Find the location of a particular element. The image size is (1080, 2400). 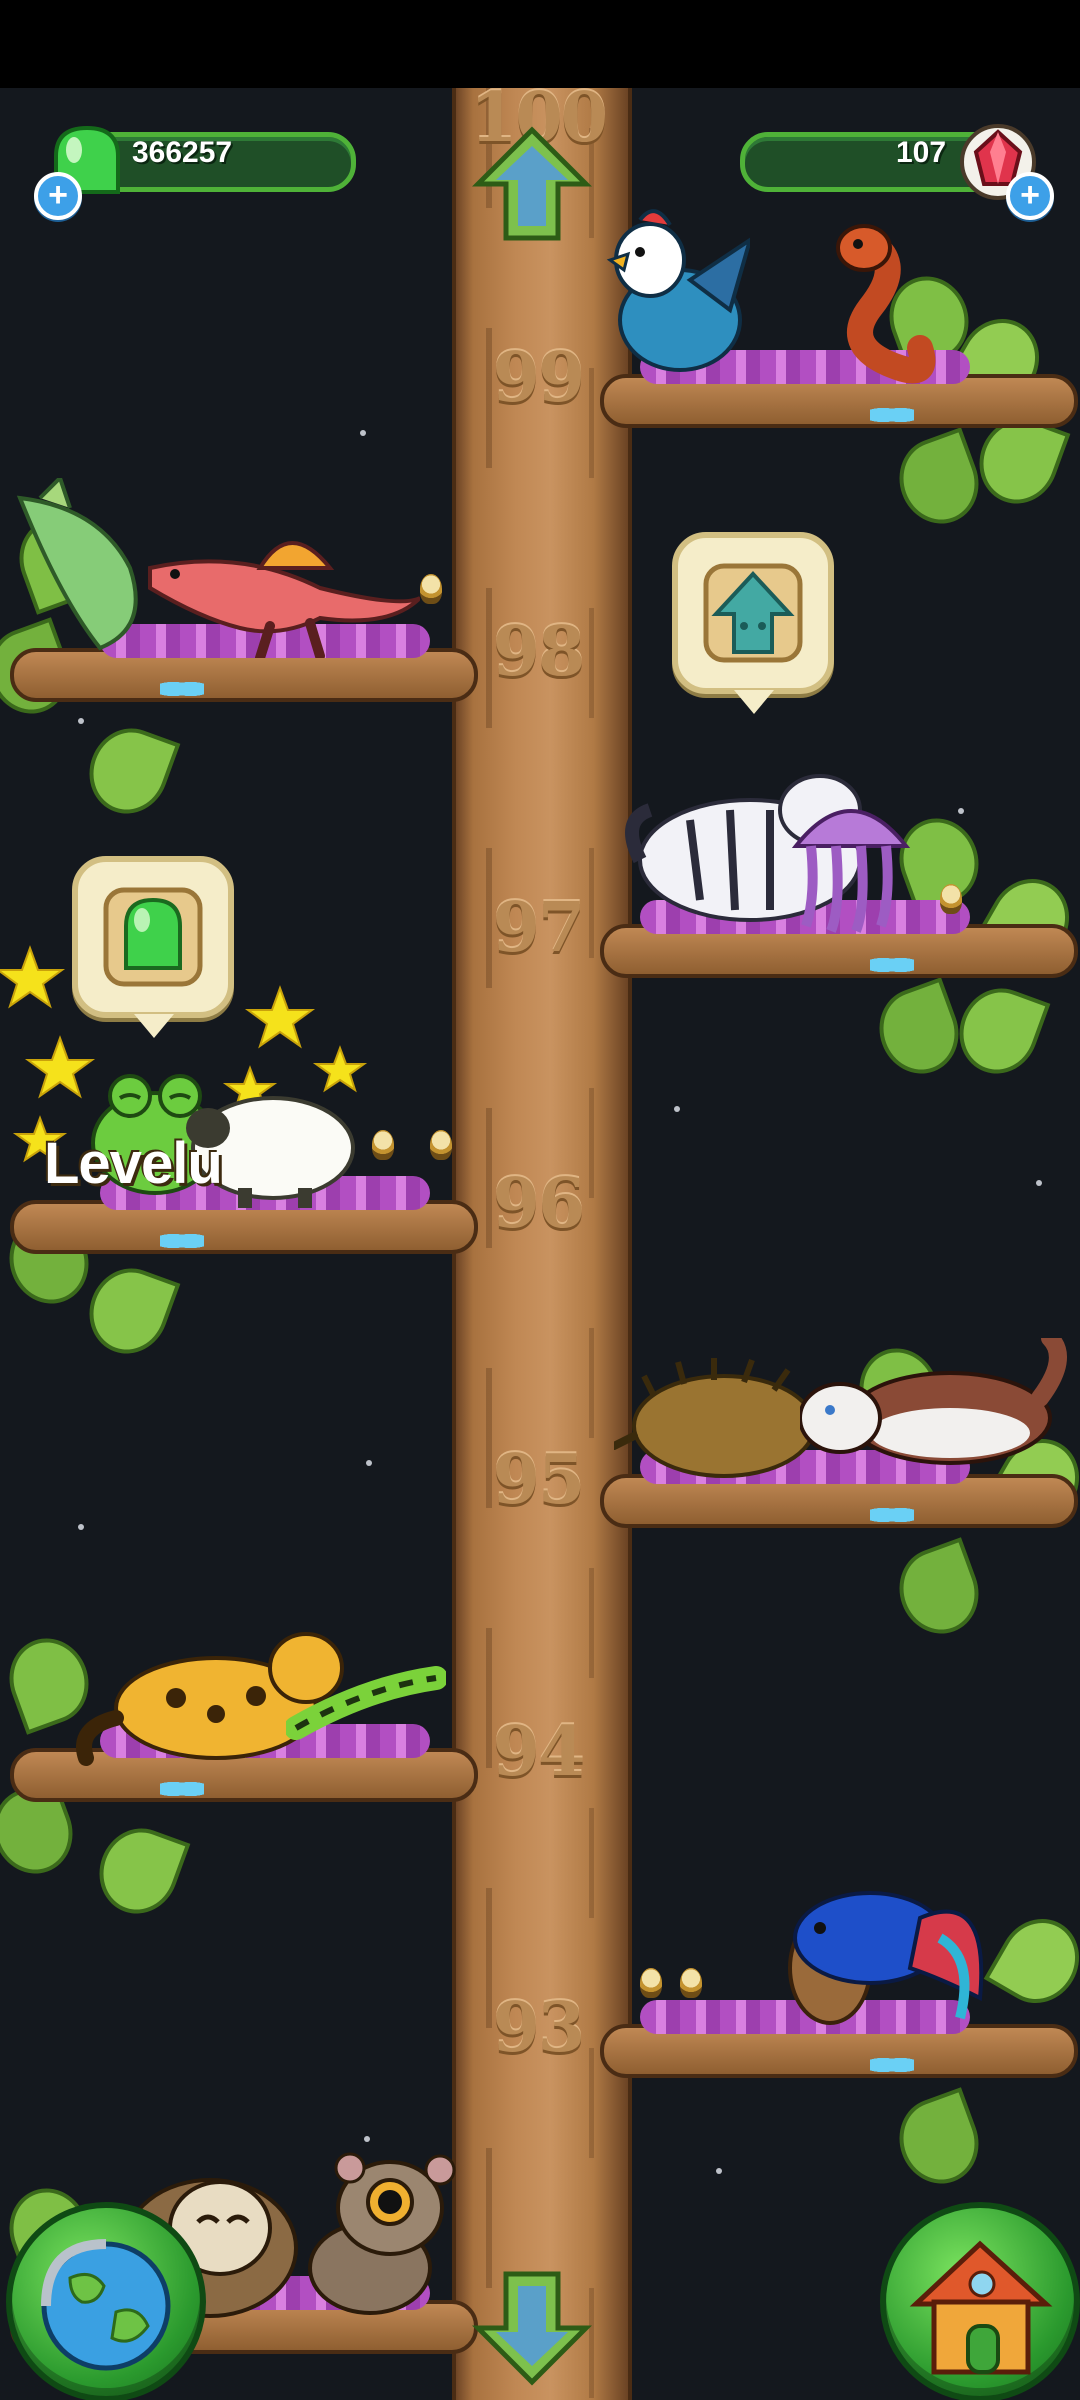

level-number-96: 96 is located at coordinates (539, 1204).